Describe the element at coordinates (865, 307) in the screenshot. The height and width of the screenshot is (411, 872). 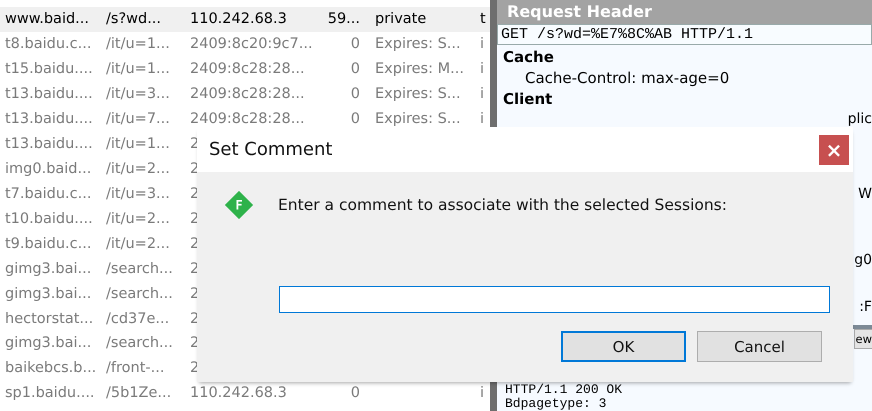
I see `header-line: :F` at that location.